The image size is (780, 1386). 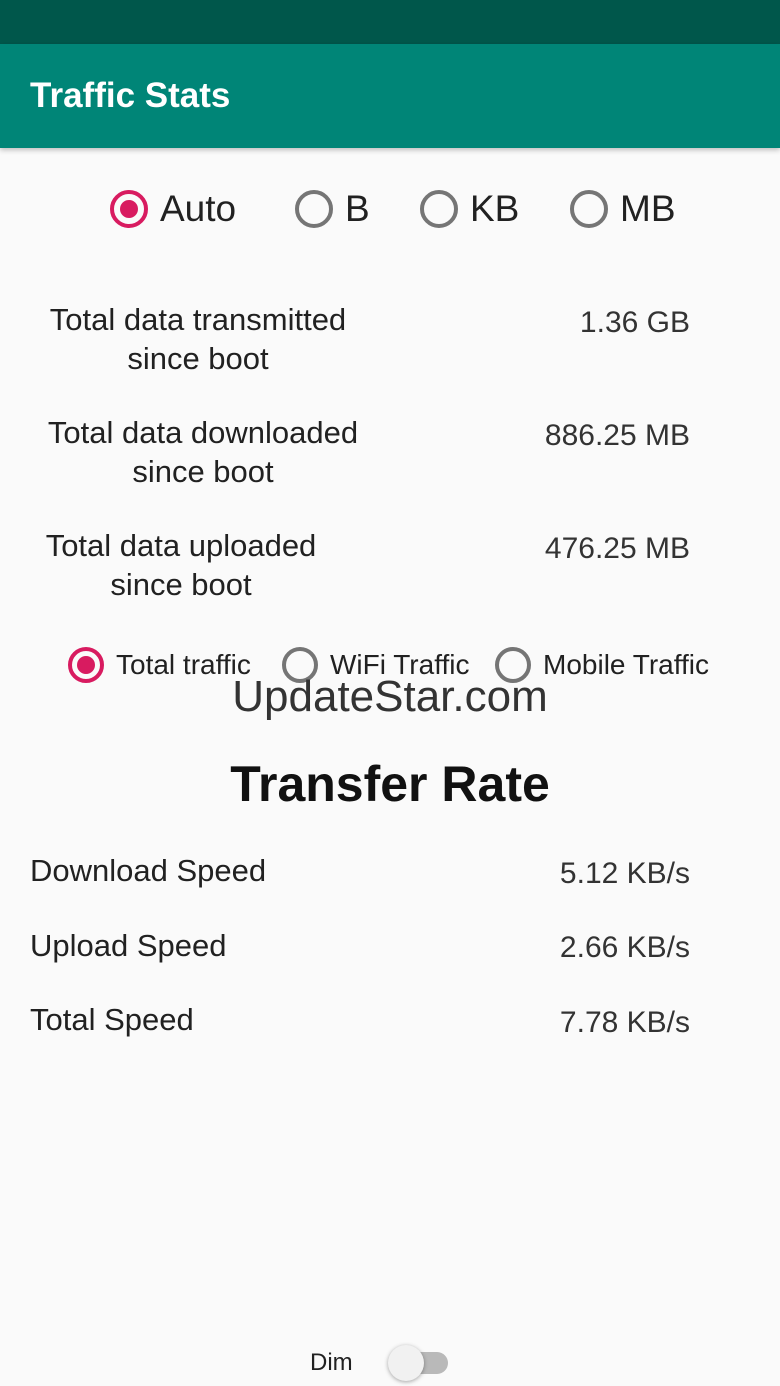 I want to click on download-speed-value: 5.12 KB/s, so click(x=624, y=873).